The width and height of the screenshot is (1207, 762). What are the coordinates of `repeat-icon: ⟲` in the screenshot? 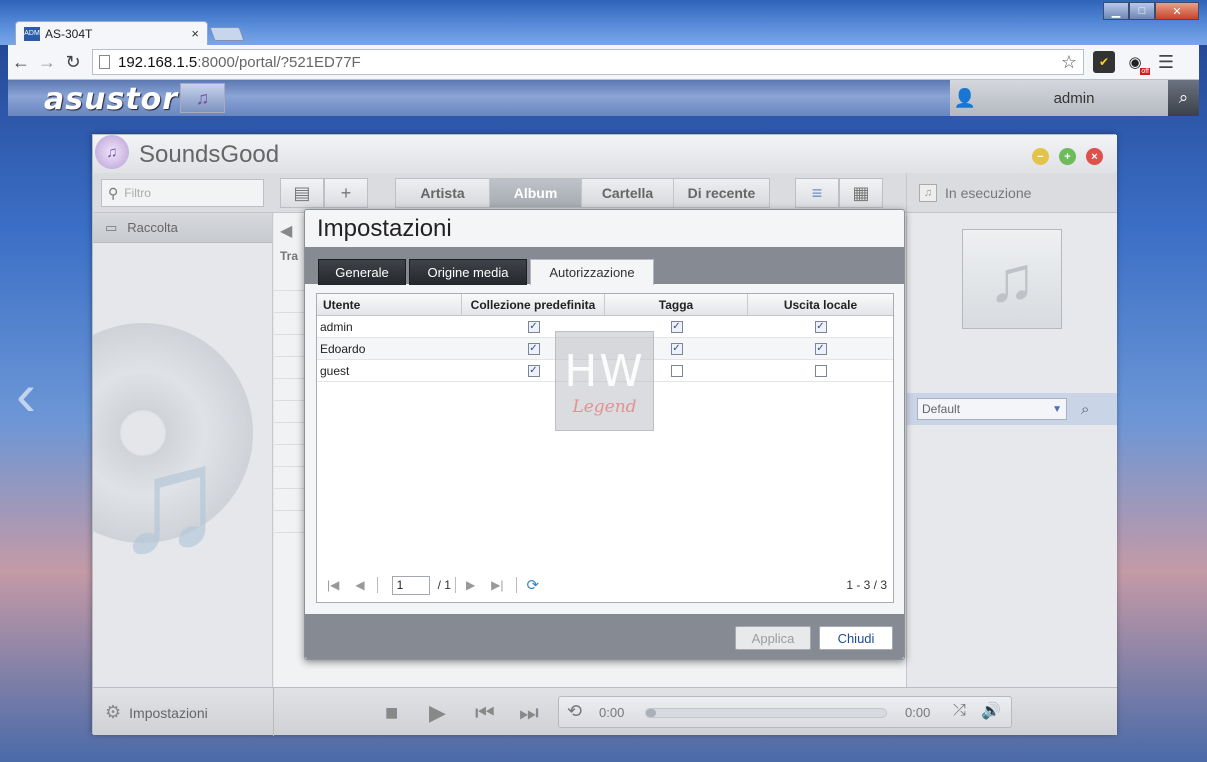 It's located at (574, 711).